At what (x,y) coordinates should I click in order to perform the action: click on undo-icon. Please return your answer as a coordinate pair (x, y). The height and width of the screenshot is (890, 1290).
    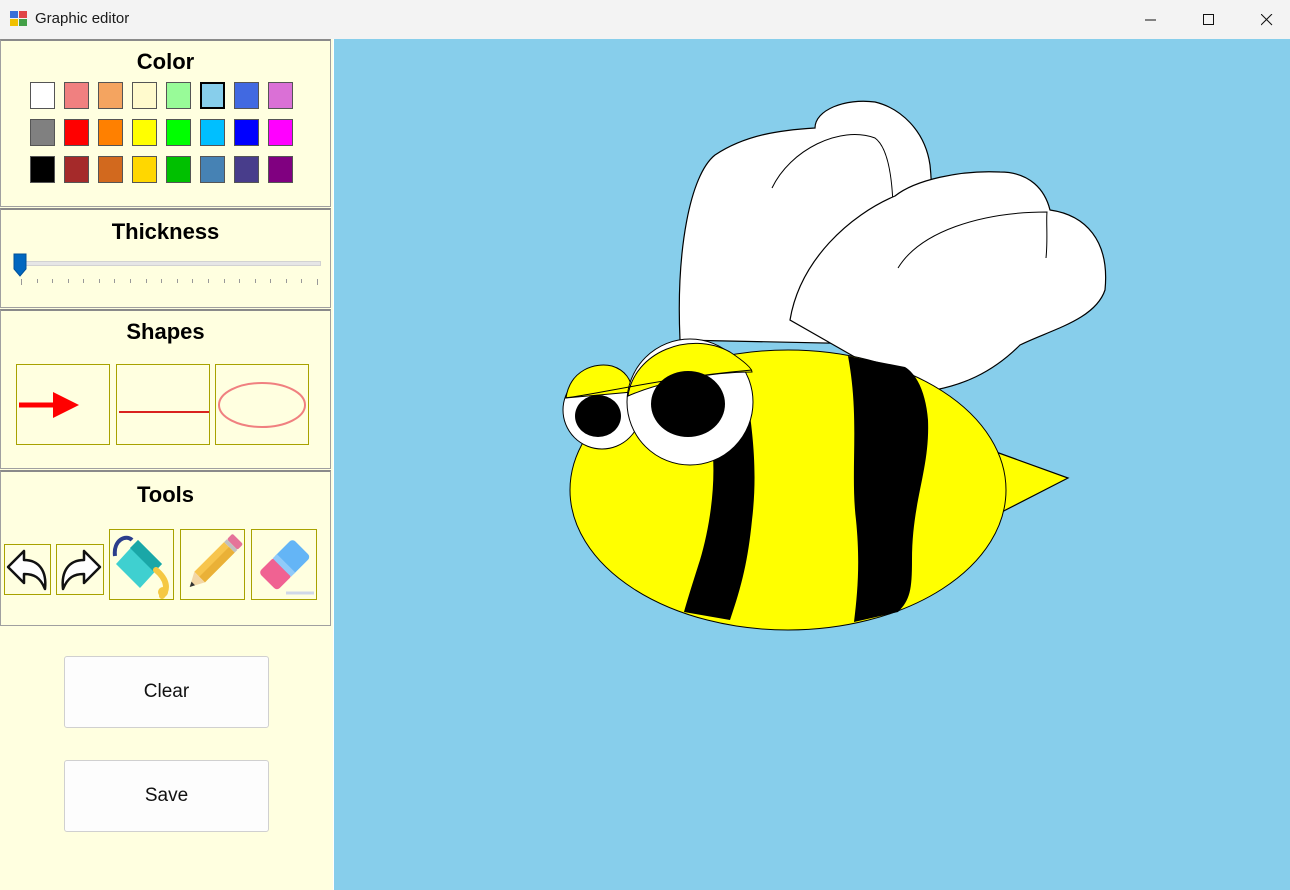
    Looking at the image, I should click on (26, 570).